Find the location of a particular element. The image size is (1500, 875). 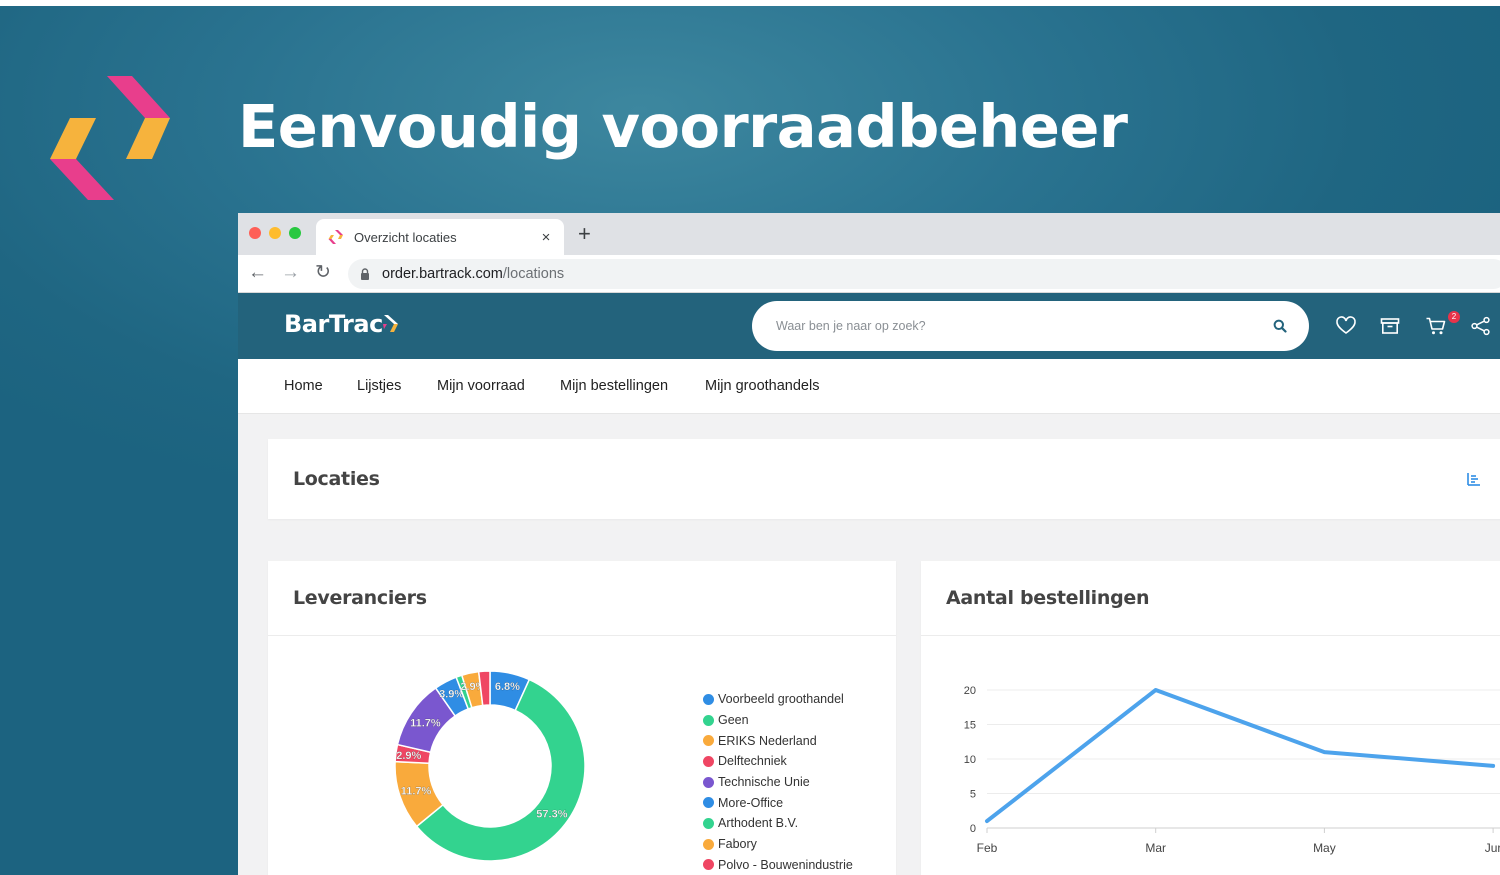

legend-label: Fabory is located at coordinates (737, 844).